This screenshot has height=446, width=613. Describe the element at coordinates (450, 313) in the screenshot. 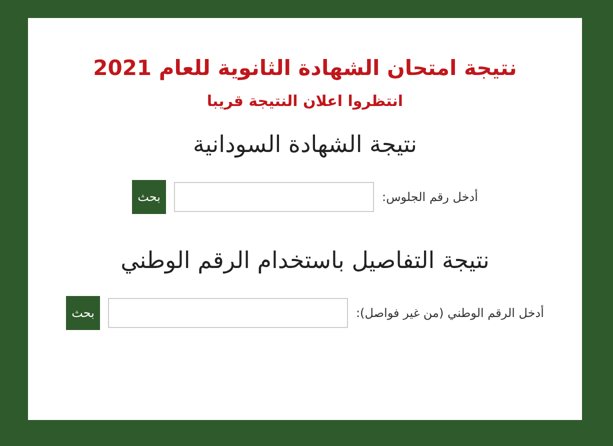

I see `field-label: أدخل الرقم الوطني (من غير فواصل):` at that location.